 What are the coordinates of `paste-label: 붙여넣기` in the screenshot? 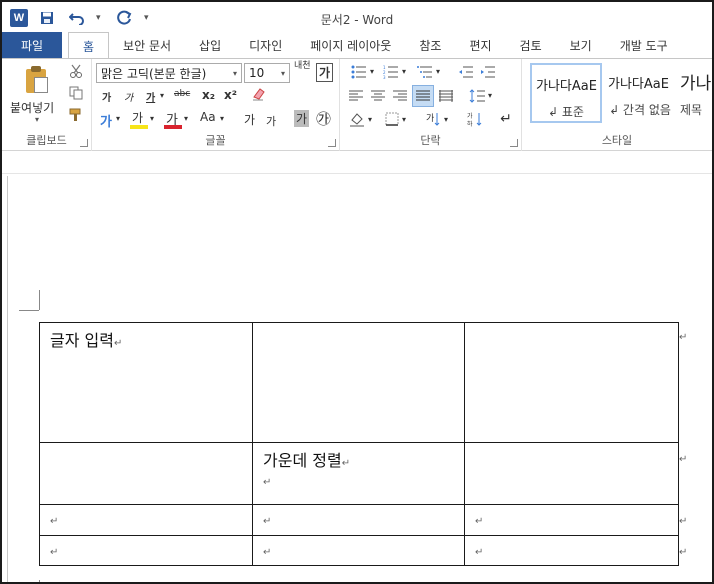 It's located at (32, 107).